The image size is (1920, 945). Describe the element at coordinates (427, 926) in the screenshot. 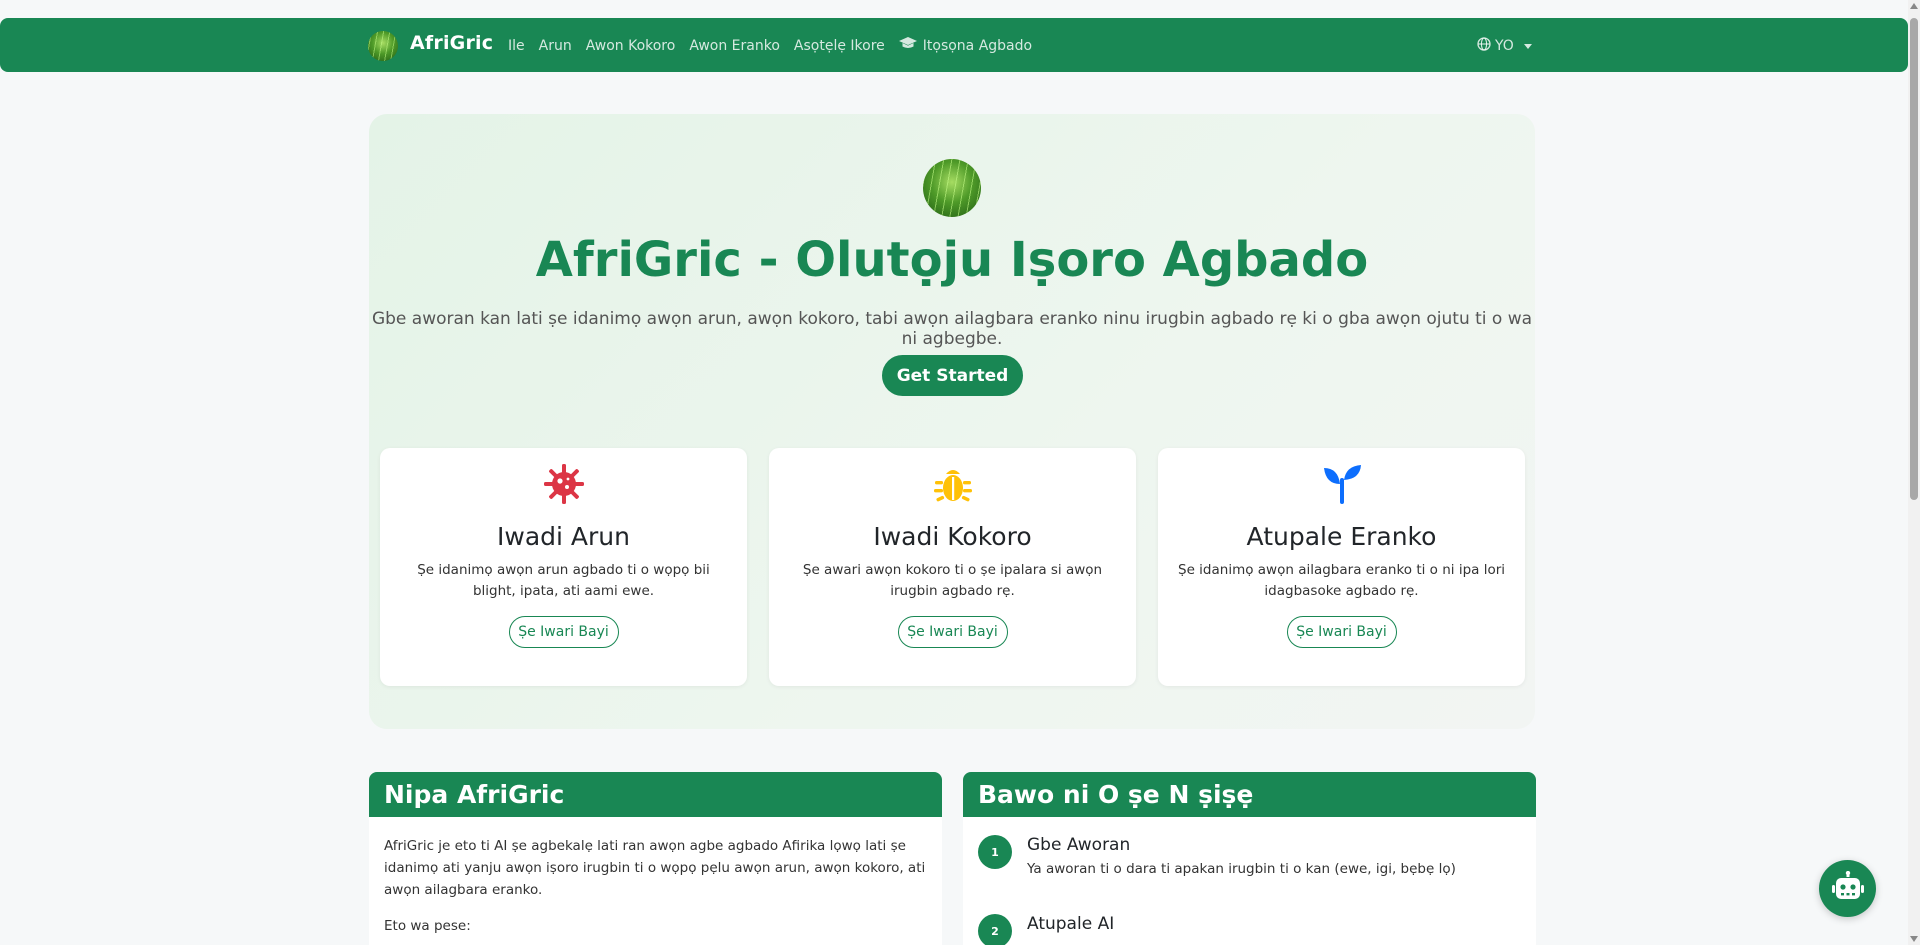

I see `about-offers-label: Eto wa pese:` at that location.